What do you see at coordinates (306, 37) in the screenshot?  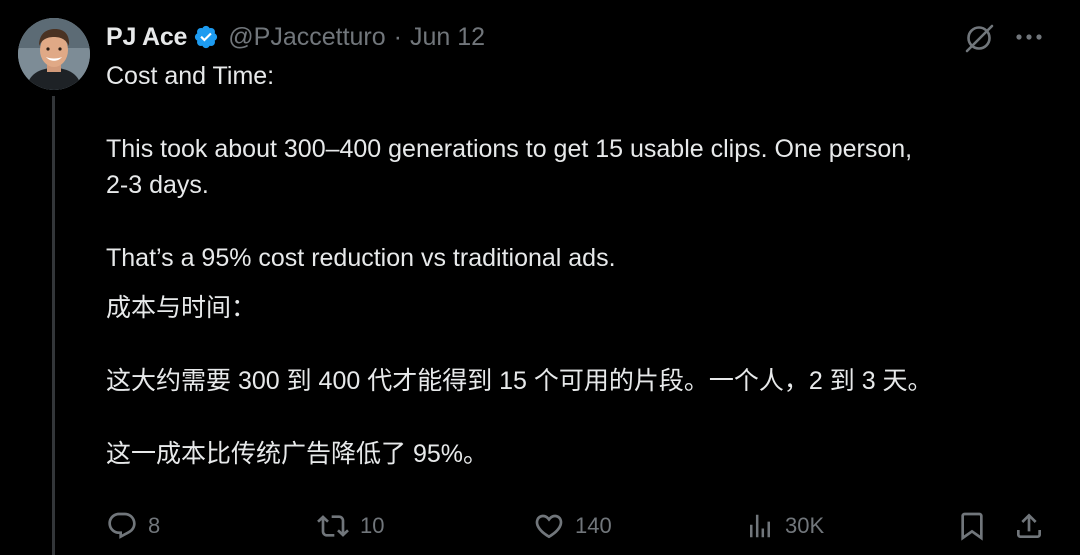 I see `author-handle: @PJaccetturo` at bounding box center [306, 37].